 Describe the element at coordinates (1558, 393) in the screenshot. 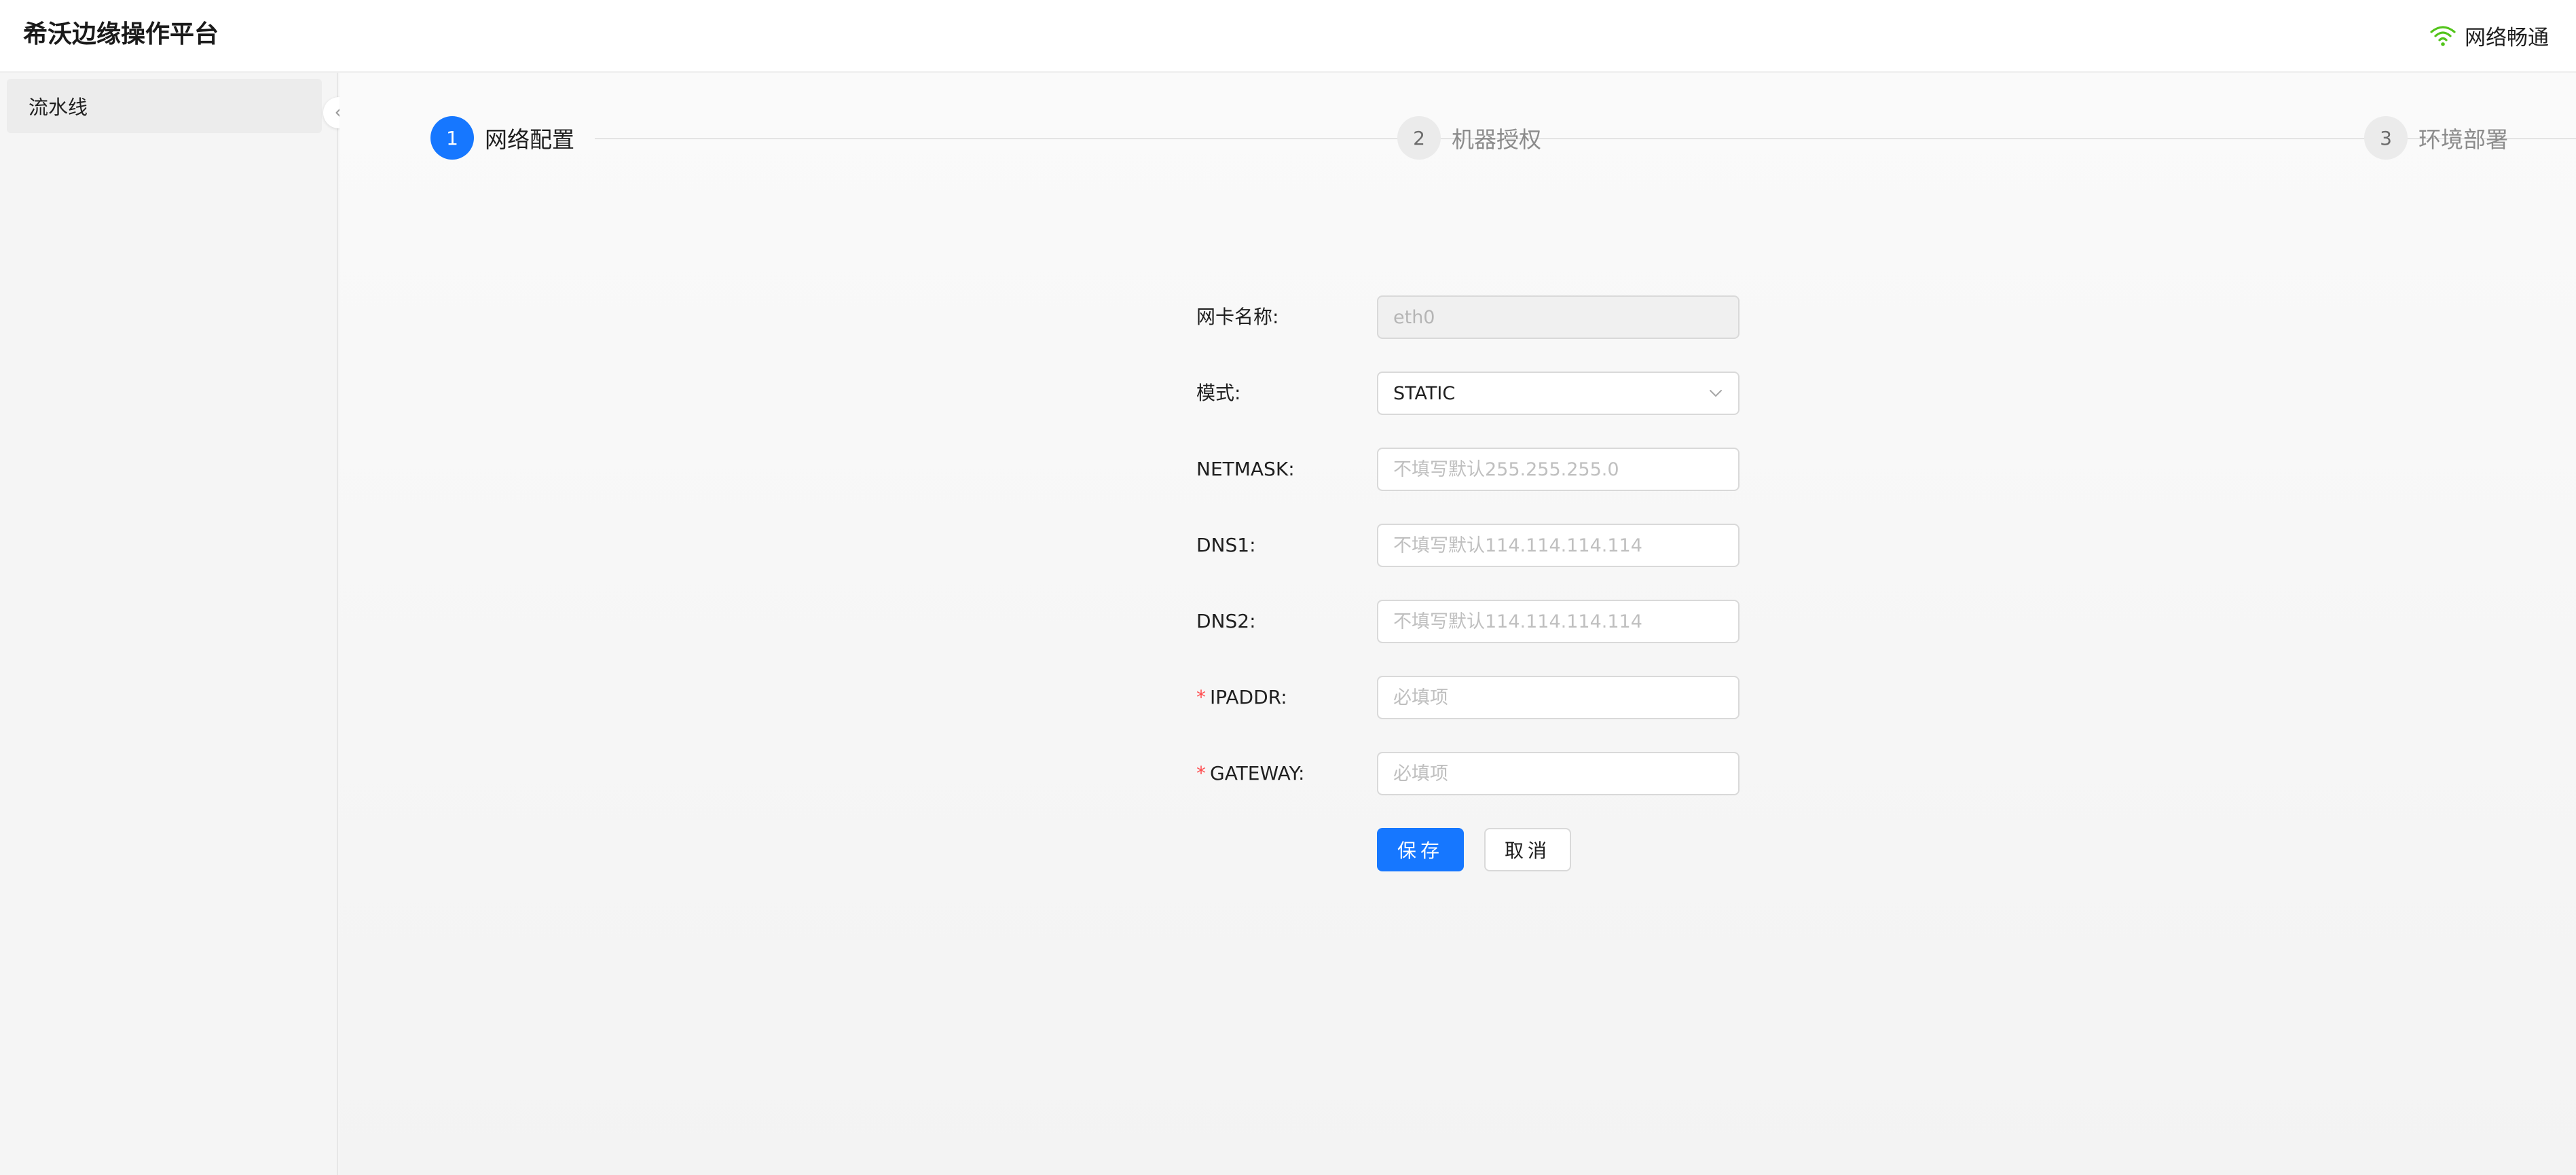

I see `mode-select: STATIC` at that location.